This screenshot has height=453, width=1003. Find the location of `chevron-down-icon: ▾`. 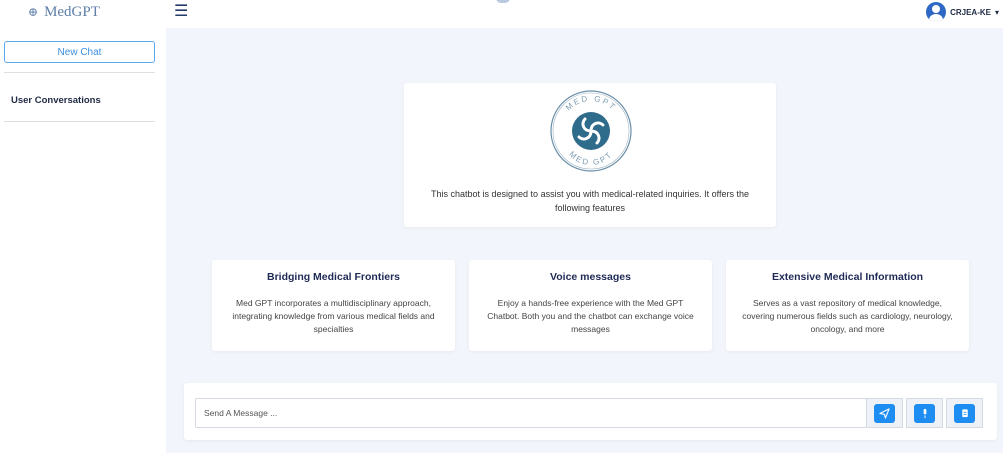

chevron-down-icon: ▾ is located at coordinates (996, 12).